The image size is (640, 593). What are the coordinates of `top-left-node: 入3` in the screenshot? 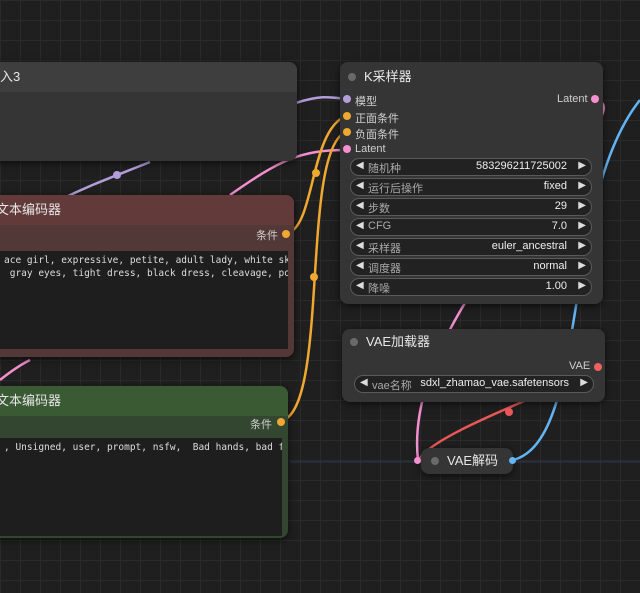 It's located at (148, 111).